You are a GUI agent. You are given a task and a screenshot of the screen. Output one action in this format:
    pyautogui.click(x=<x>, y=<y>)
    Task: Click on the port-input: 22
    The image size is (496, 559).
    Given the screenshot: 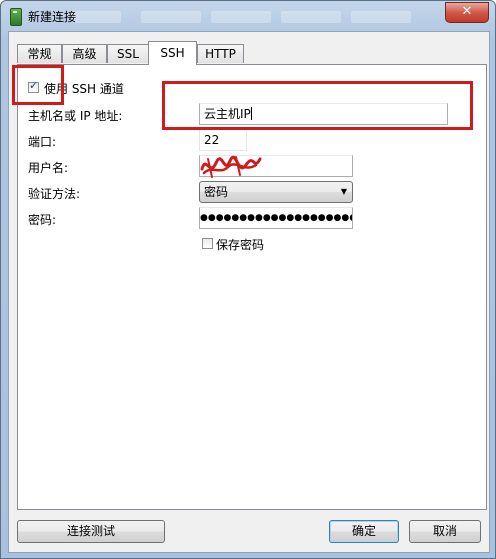 What is the action you would take?
    pyautogui.click(x=223, y=140)
    